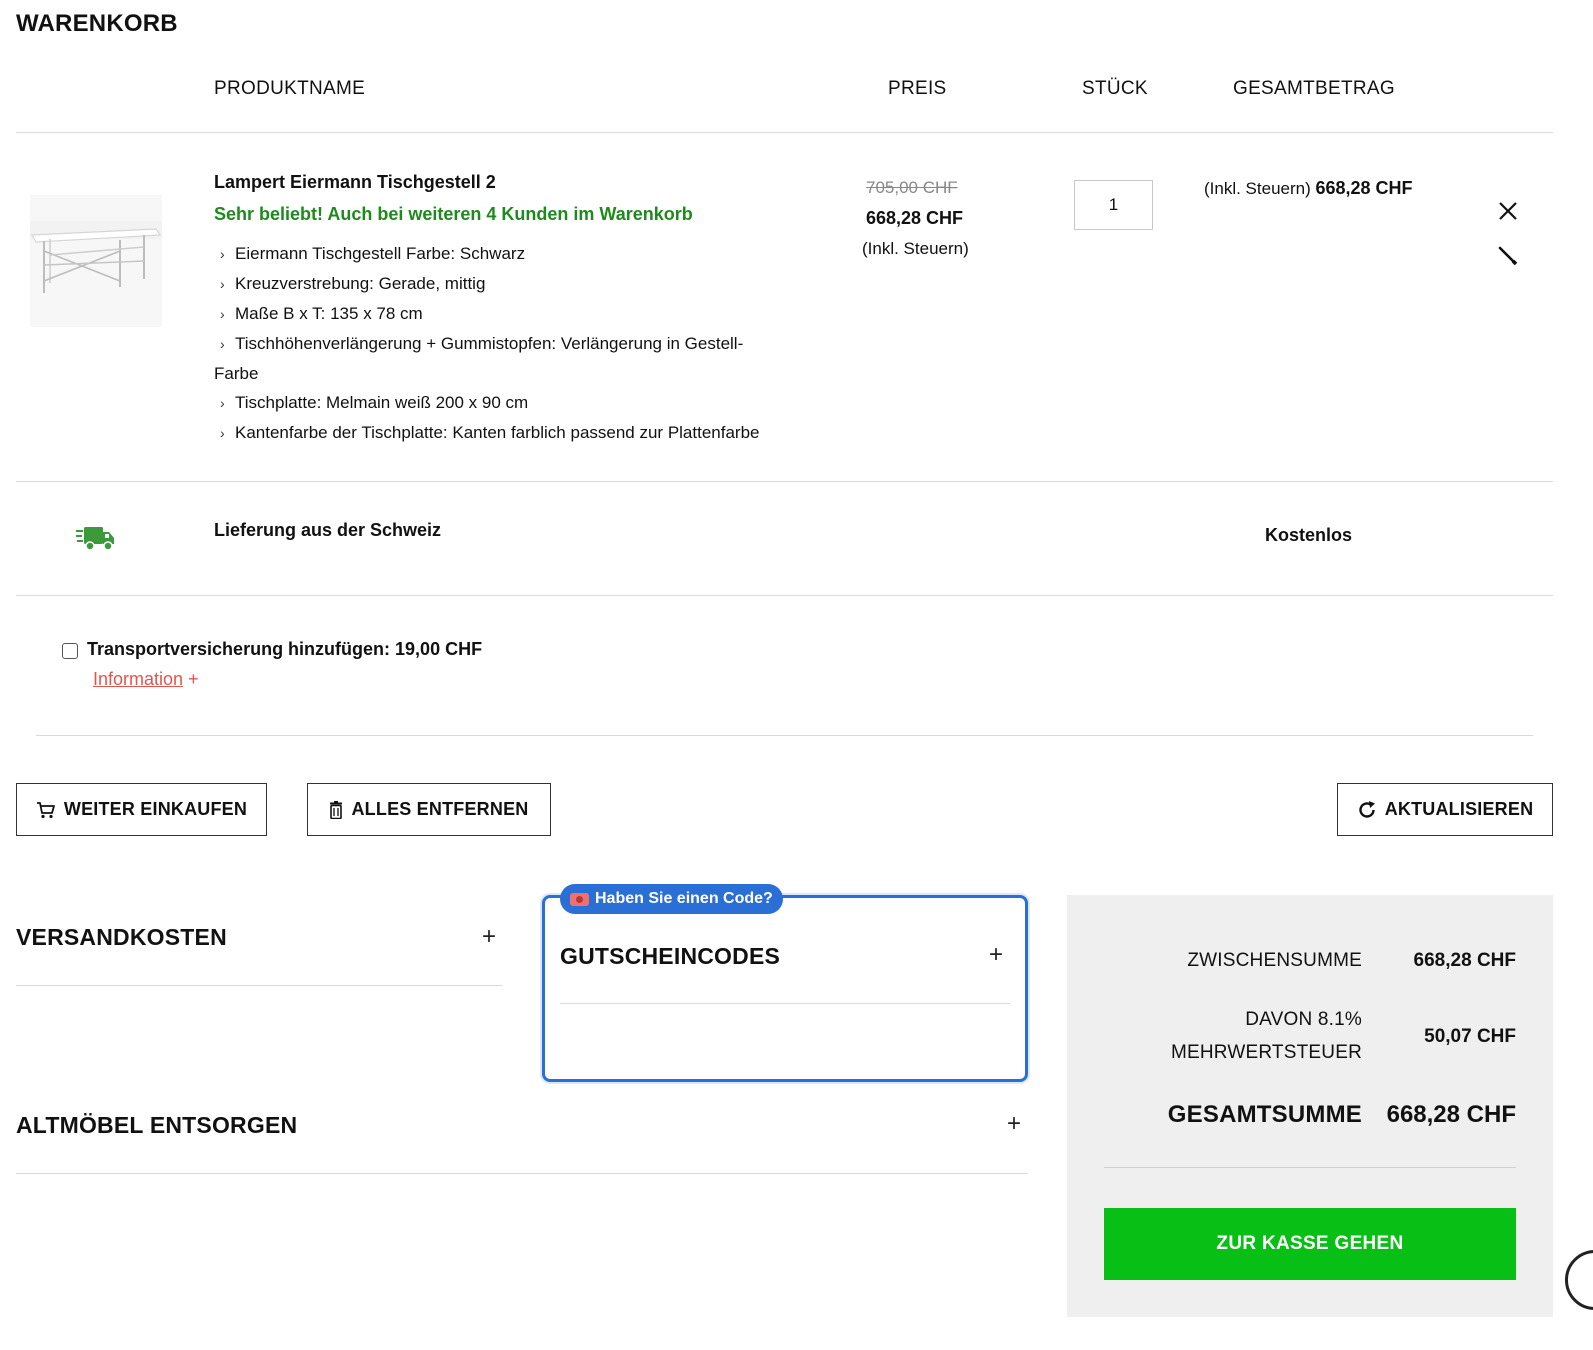 Image resolution: width=1593 pixels, height=1350 pixels. I want to click on grand-total-value: 668,28 CHF, so click(1451, 1114).